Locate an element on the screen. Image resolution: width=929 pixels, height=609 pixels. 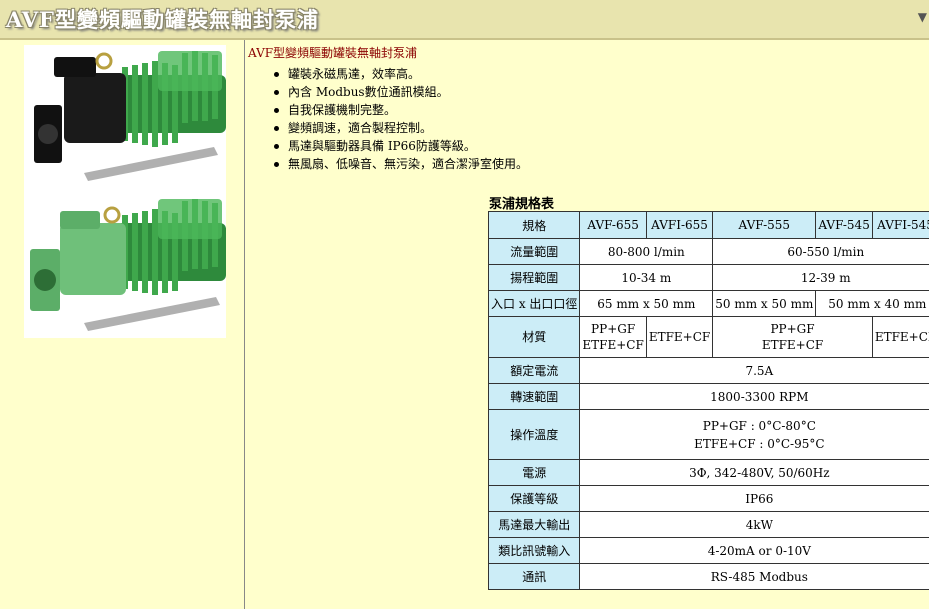
table-row: 額定電流 7.5A is located at coordinates (708, 370).